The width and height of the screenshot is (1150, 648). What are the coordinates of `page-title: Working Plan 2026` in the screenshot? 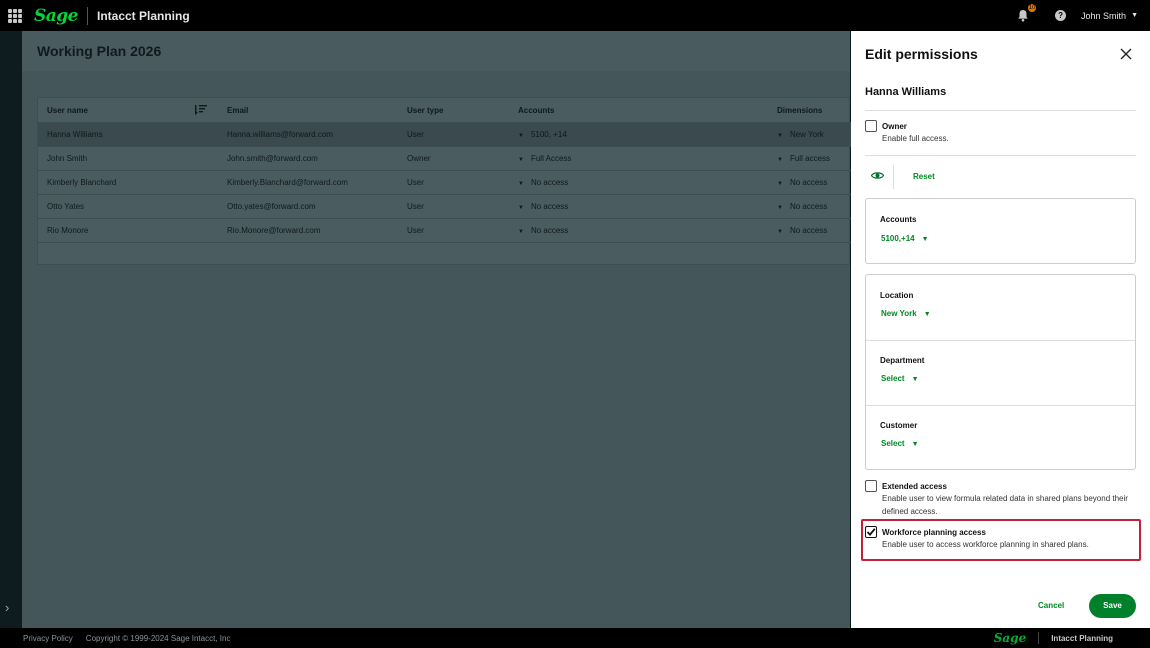 It's located at (99, 51).